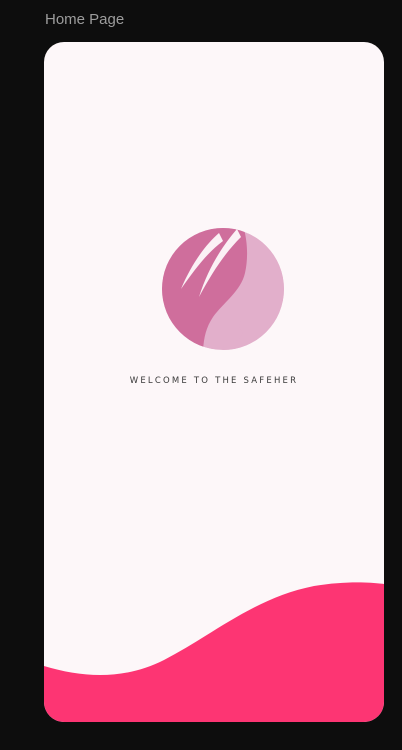 Image resolution: width=402 pixels, height=750 pixels. I want to click on frame-title: Home Page, so click(85, 19).